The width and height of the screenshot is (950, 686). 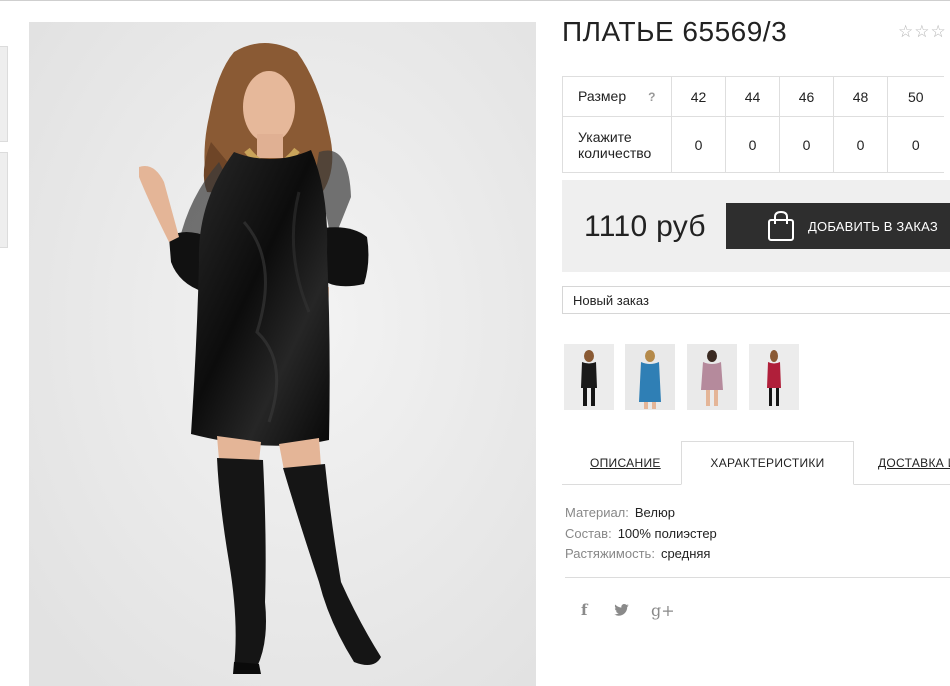 I want to click on top-border, so click(x=475, y=0).